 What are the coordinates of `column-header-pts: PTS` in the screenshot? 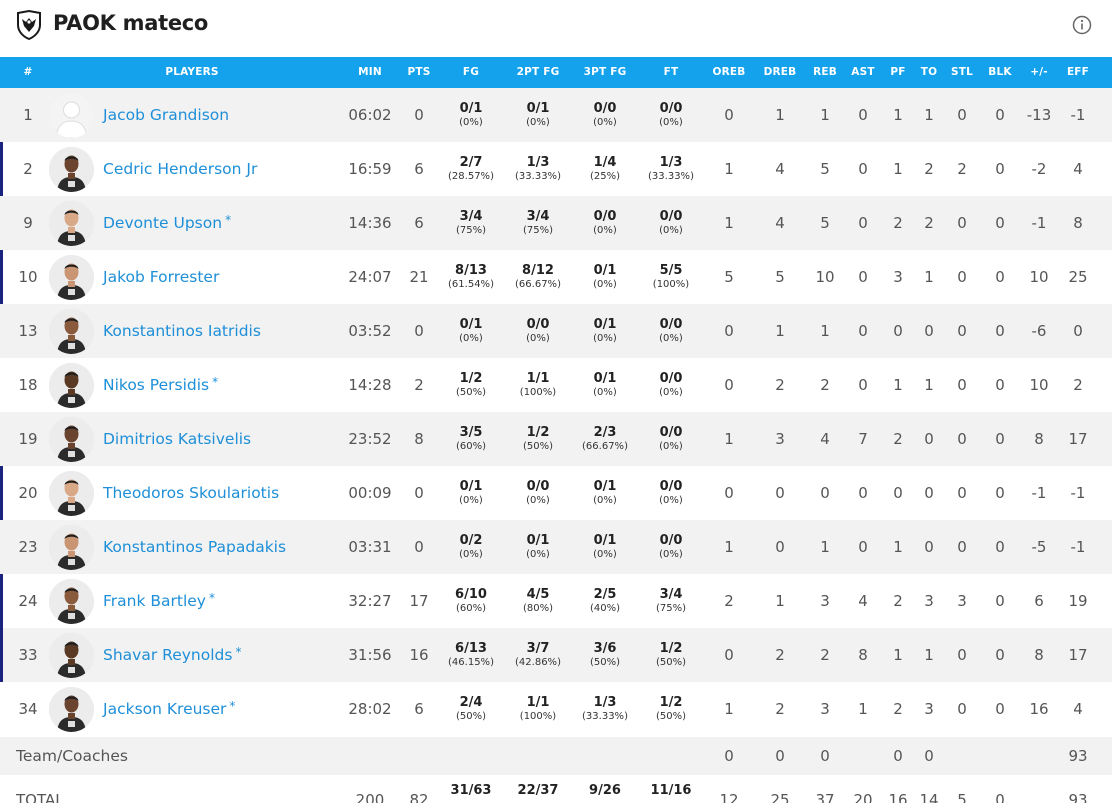 It's located at (419, 72).